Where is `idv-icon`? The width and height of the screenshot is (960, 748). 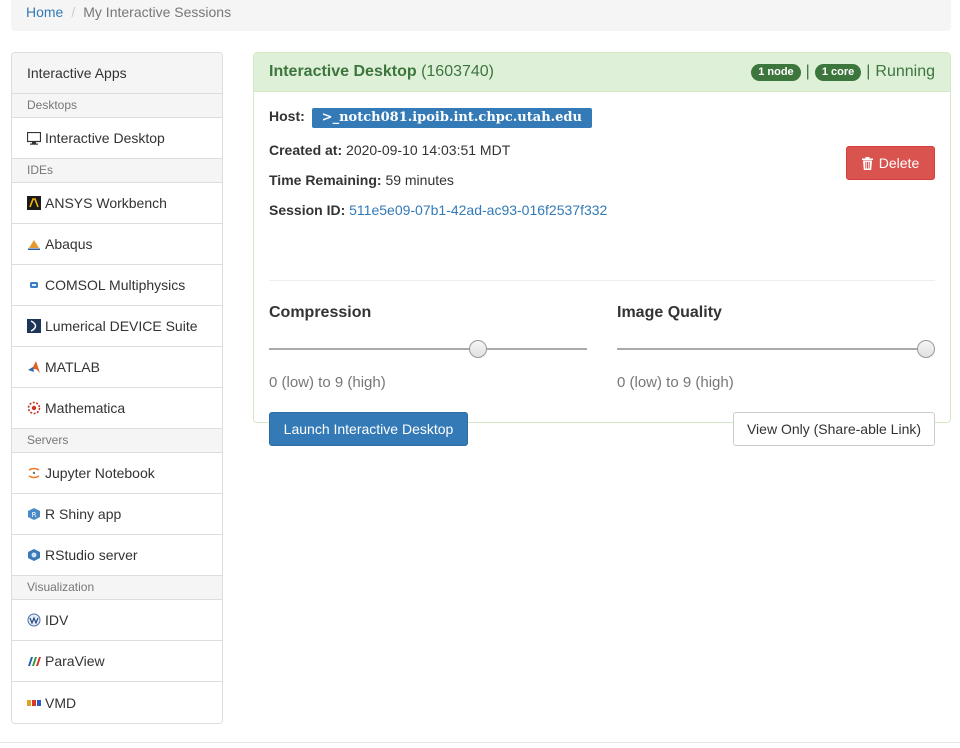
idv-icon is located at coordinates (34, 620).